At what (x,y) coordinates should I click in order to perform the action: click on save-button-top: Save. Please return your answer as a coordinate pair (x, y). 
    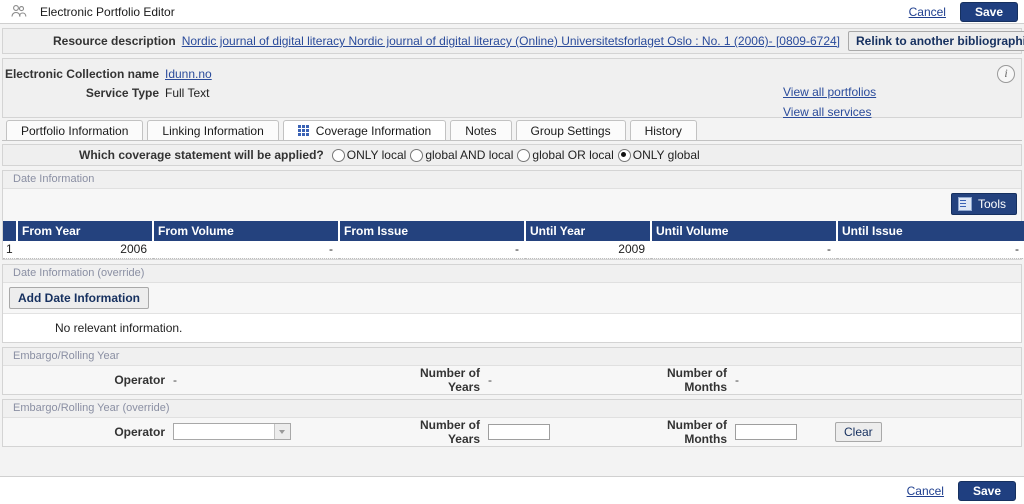
    Looking at the image, I should click on (988, 11).